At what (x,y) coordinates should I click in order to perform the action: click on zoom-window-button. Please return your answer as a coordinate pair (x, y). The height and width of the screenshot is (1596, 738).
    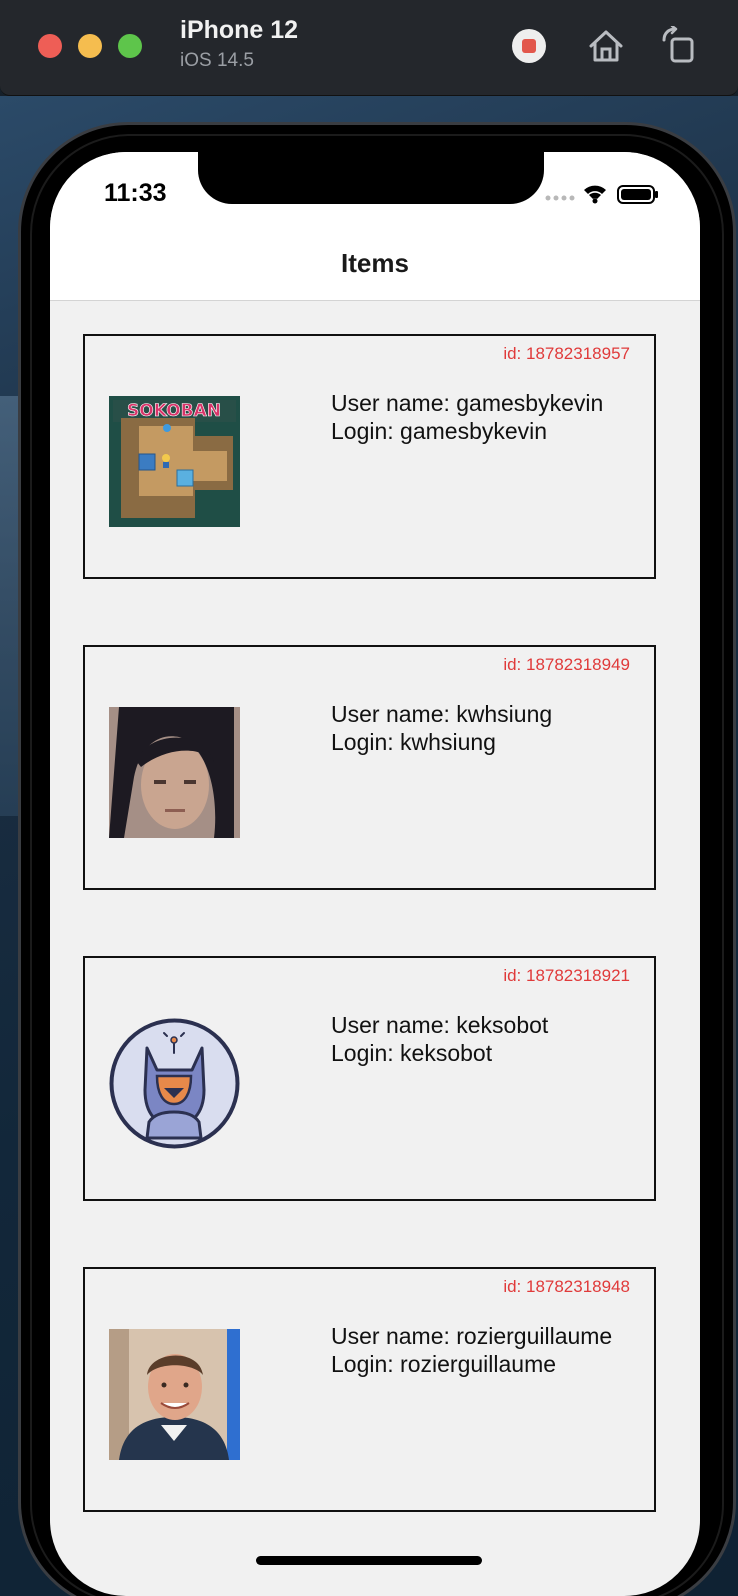
    Looking at the image, I should click on (130, 46).